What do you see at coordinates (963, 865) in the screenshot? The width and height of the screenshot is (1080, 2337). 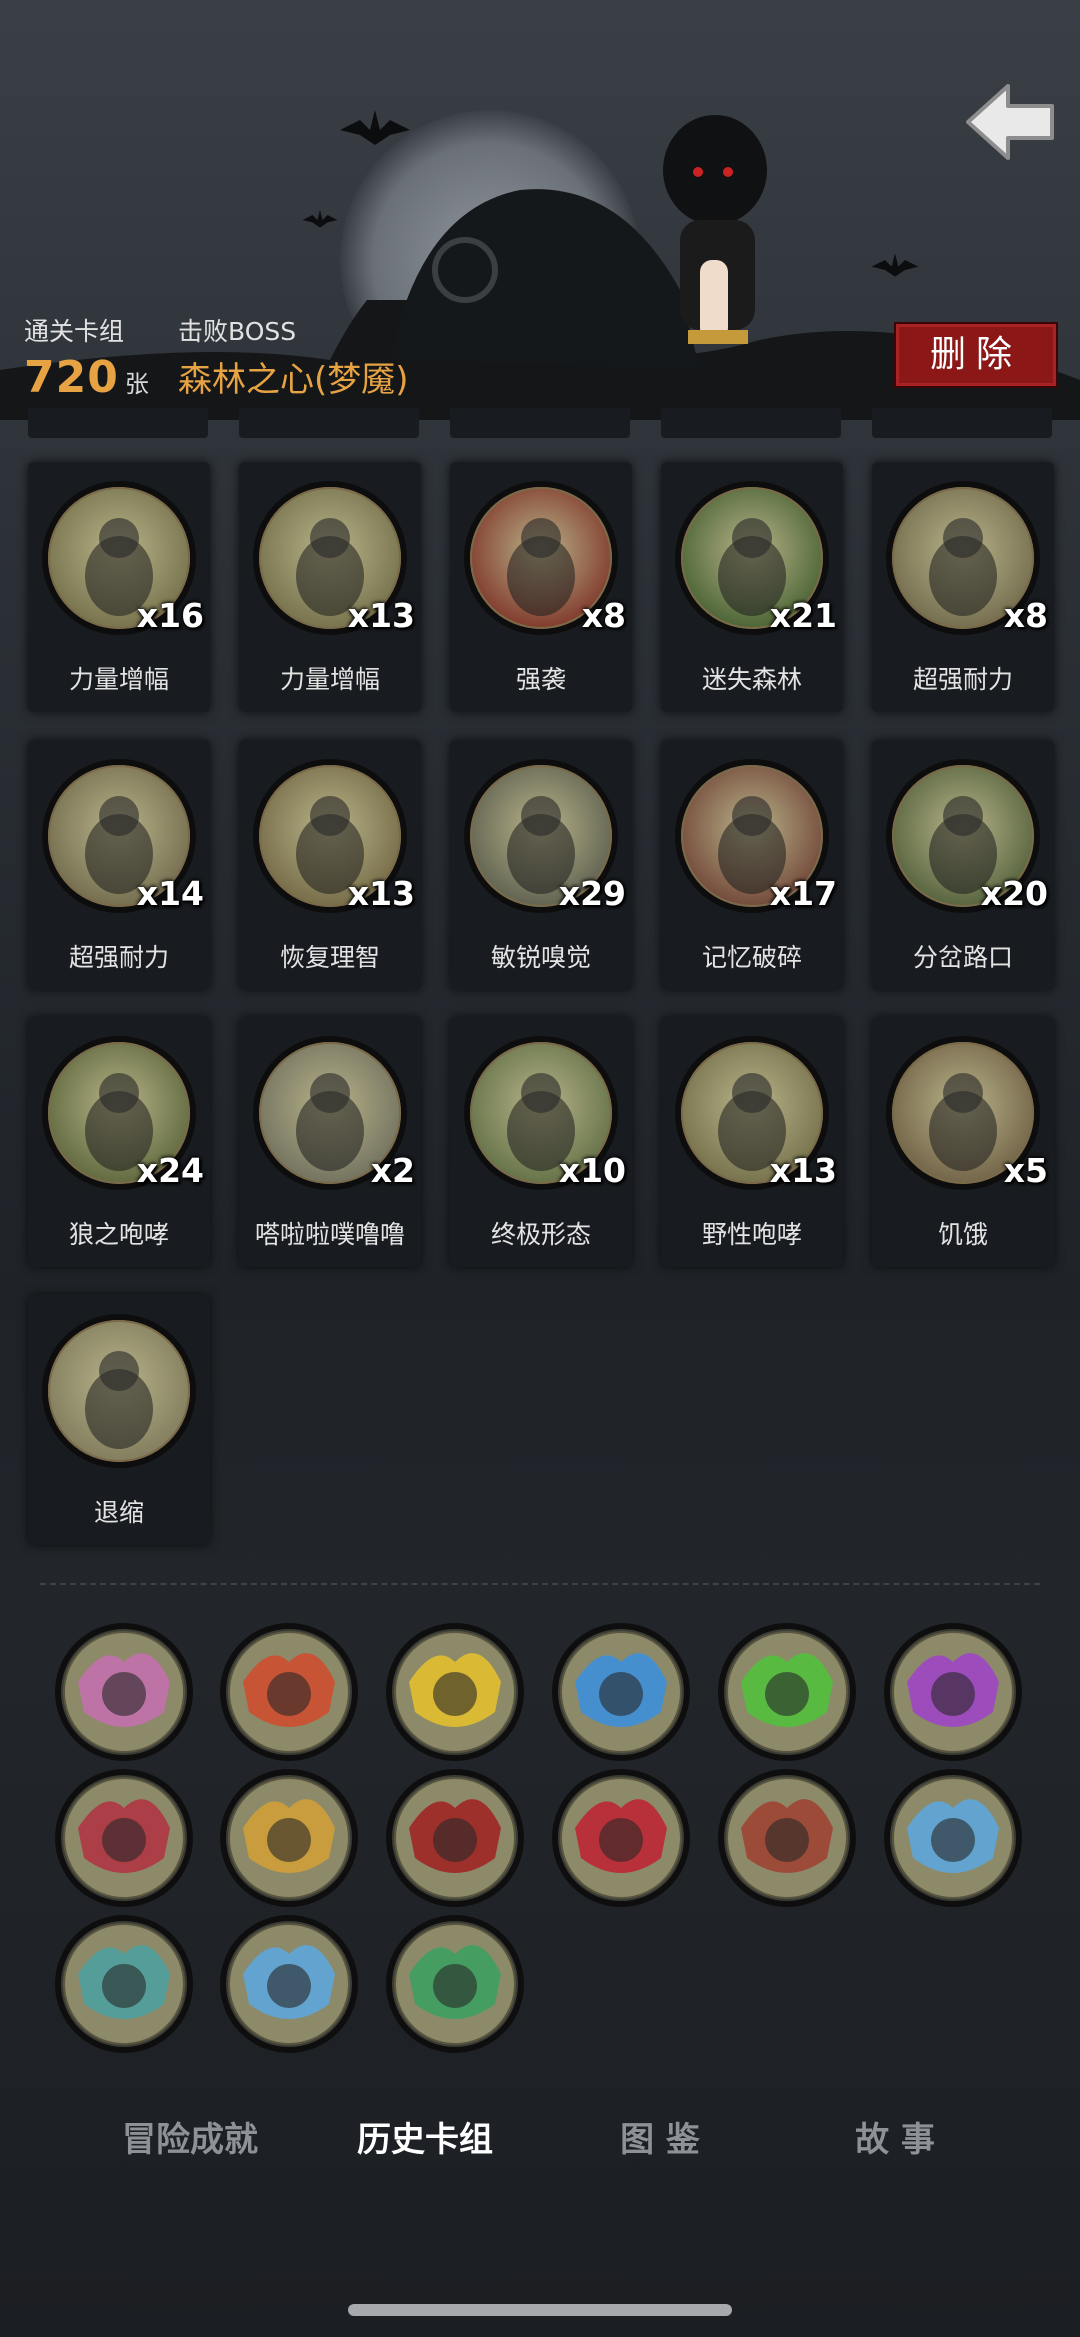 I see `card-slot: x20 分岔路口` at bounding box center [963, 865].